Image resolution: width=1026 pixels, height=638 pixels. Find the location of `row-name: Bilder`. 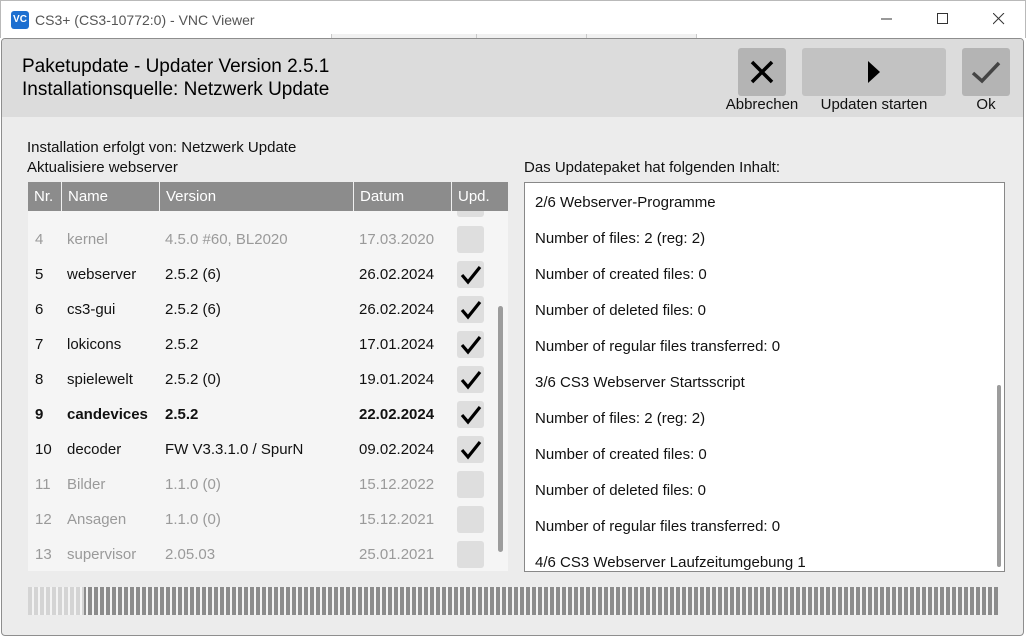

row-name: Bilder is located at coordinates (86, 484).